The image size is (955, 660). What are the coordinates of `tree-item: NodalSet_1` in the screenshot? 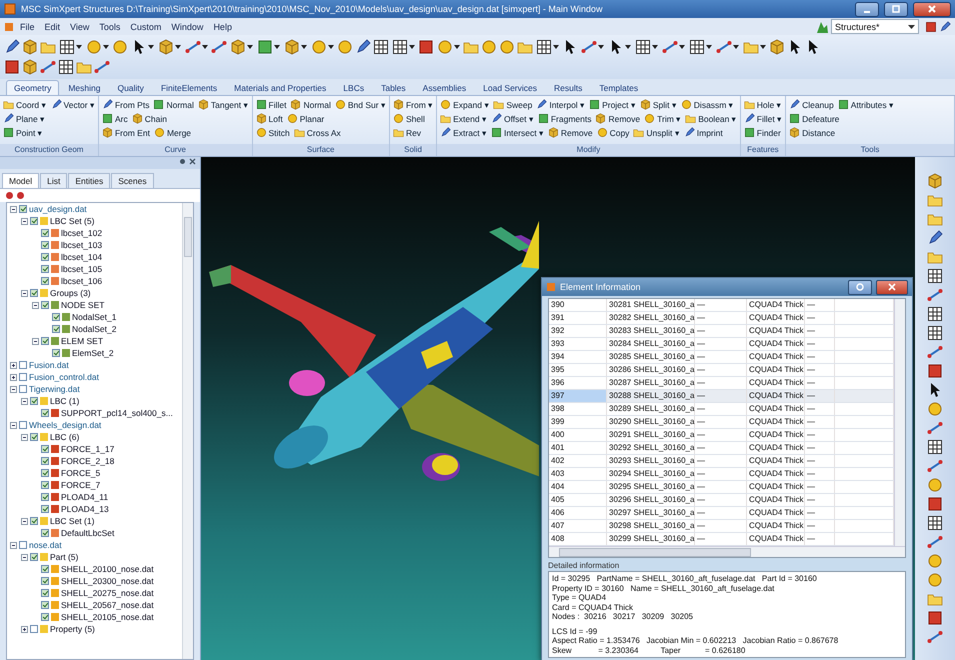 It's located at (94, 317).